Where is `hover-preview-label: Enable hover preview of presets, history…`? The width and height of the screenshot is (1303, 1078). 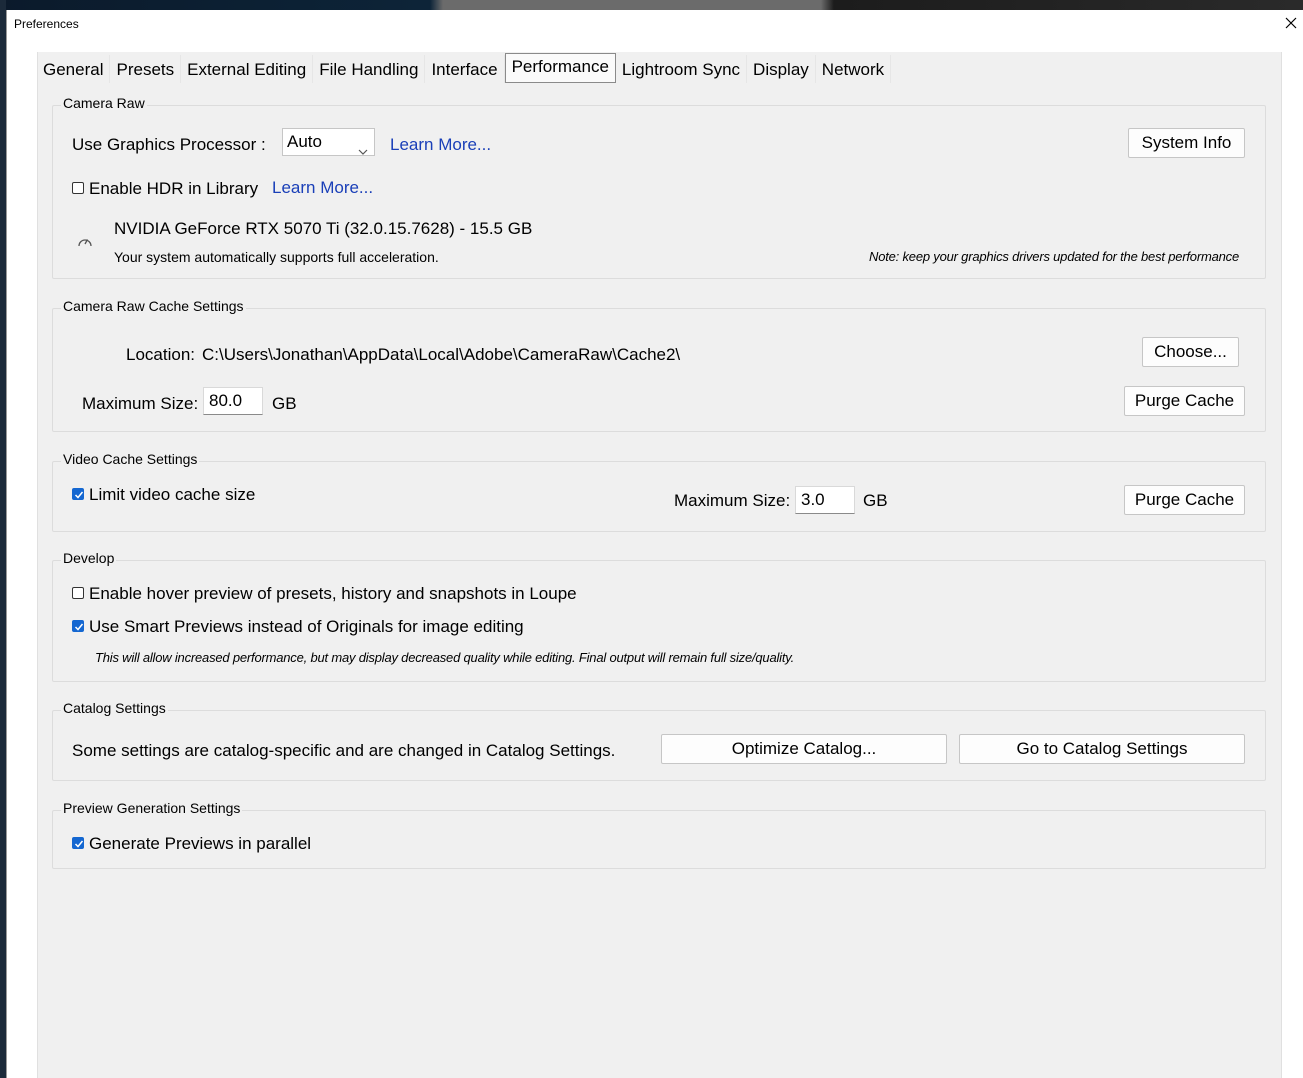 hover-preview-label: Enable hover preview of presets, history… is located at coordinates (333, 593).